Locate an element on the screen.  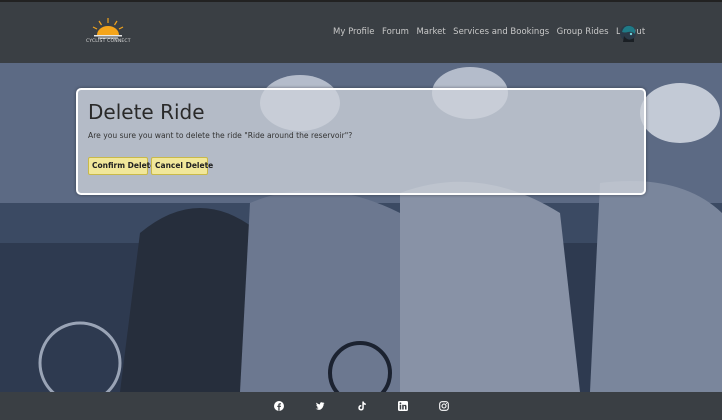
nav-my-profile: My Profile is located at coordinates (354, 32).